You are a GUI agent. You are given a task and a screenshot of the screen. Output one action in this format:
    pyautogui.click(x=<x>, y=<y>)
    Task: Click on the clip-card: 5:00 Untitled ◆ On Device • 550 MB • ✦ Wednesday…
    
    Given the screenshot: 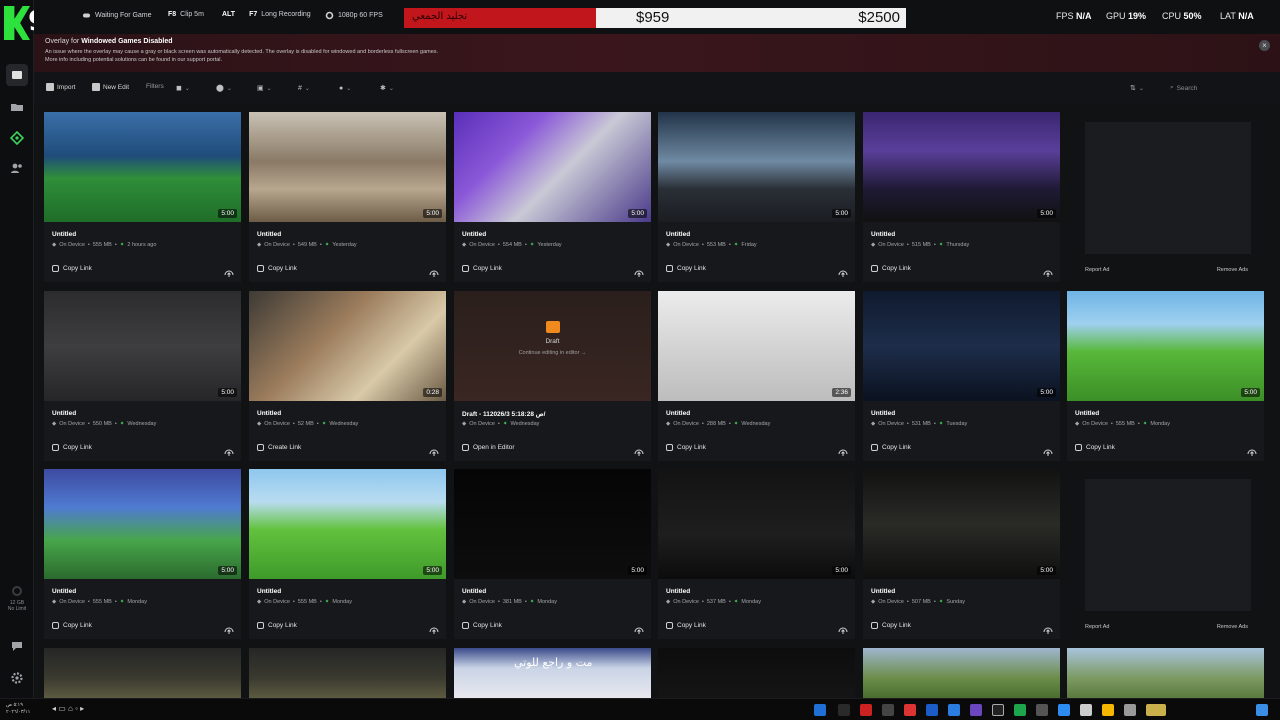 What is the action you would take?
    pyautogui.click(x=142, y=376)
    